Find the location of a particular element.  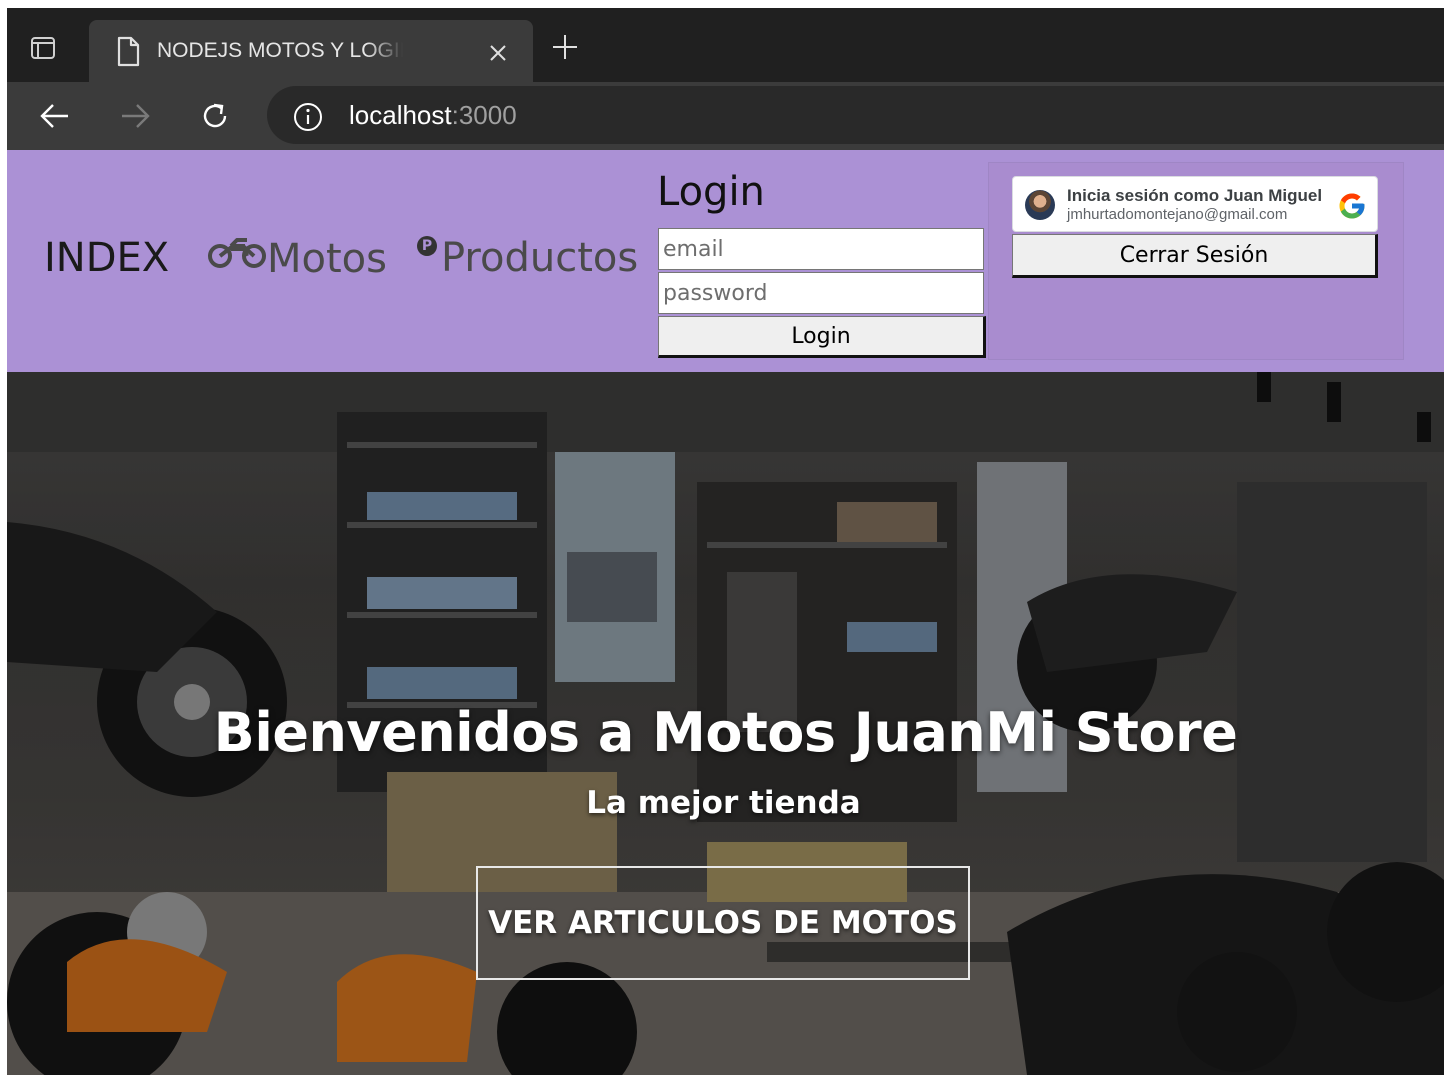

info-icon is located at coordinates (308, 119).